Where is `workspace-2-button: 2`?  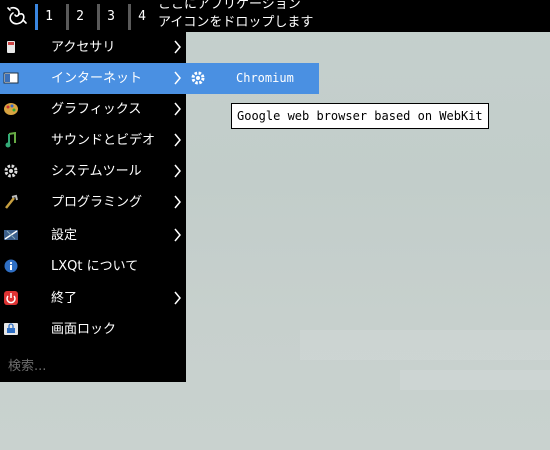
workspace-2-button: 2 is located at coordinates (80, 16).